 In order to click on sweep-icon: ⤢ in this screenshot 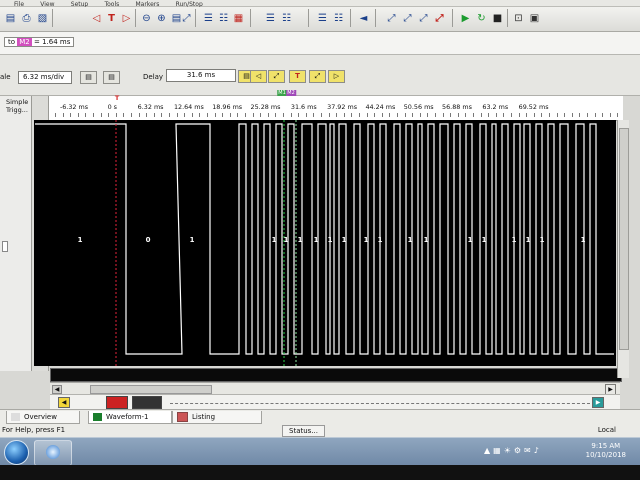, I will do `click(407, 18)`.